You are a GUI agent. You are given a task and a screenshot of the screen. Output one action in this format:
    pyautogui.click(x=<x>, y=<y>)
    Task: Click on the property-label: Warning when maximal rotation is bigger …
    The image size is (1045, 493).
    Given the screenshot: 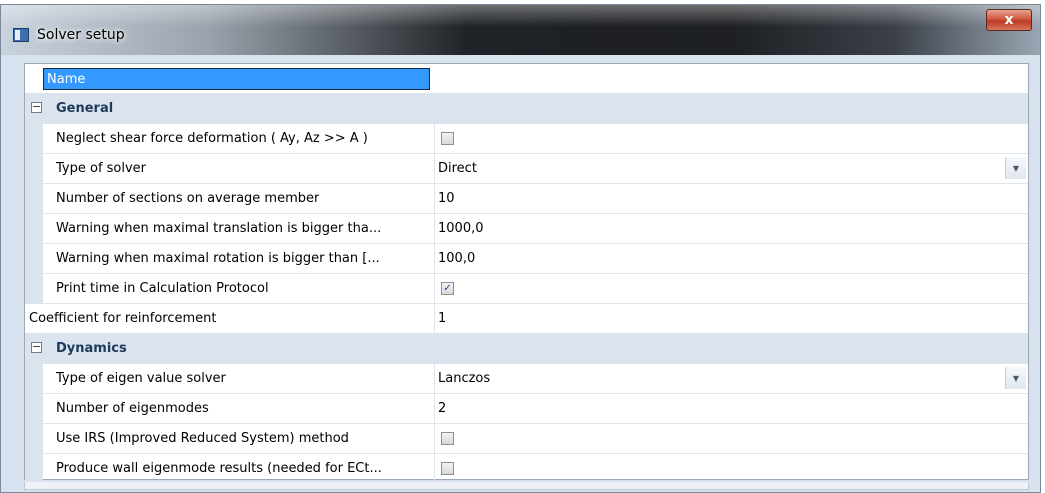 What is the action you would take?
    pyautogui.click(x=218, y=258)
    